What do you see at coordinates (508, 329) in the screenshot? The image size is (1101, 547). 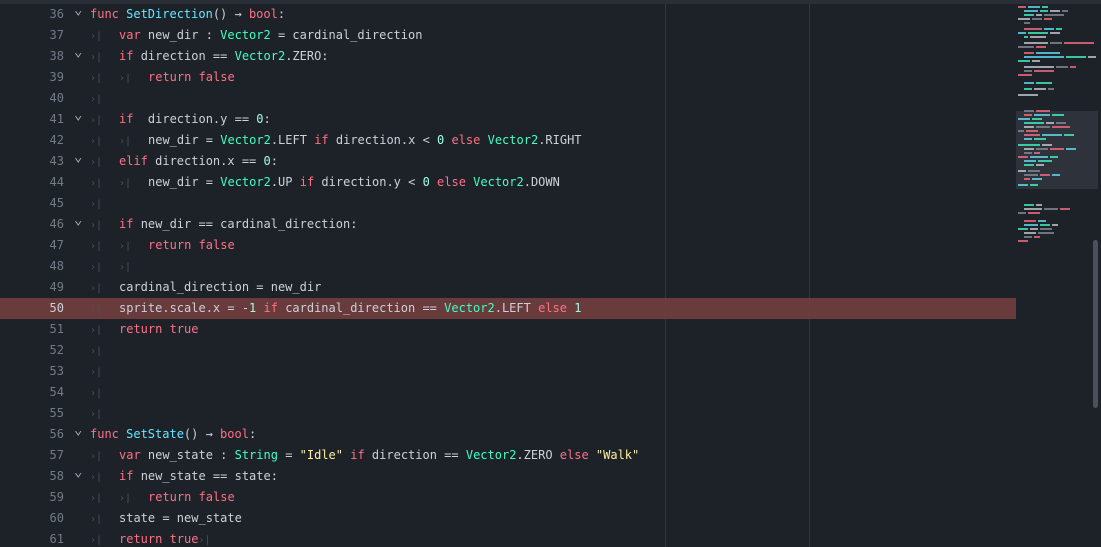 I see `code-line: 51 ›| return true` at bounding box center [508, 329].